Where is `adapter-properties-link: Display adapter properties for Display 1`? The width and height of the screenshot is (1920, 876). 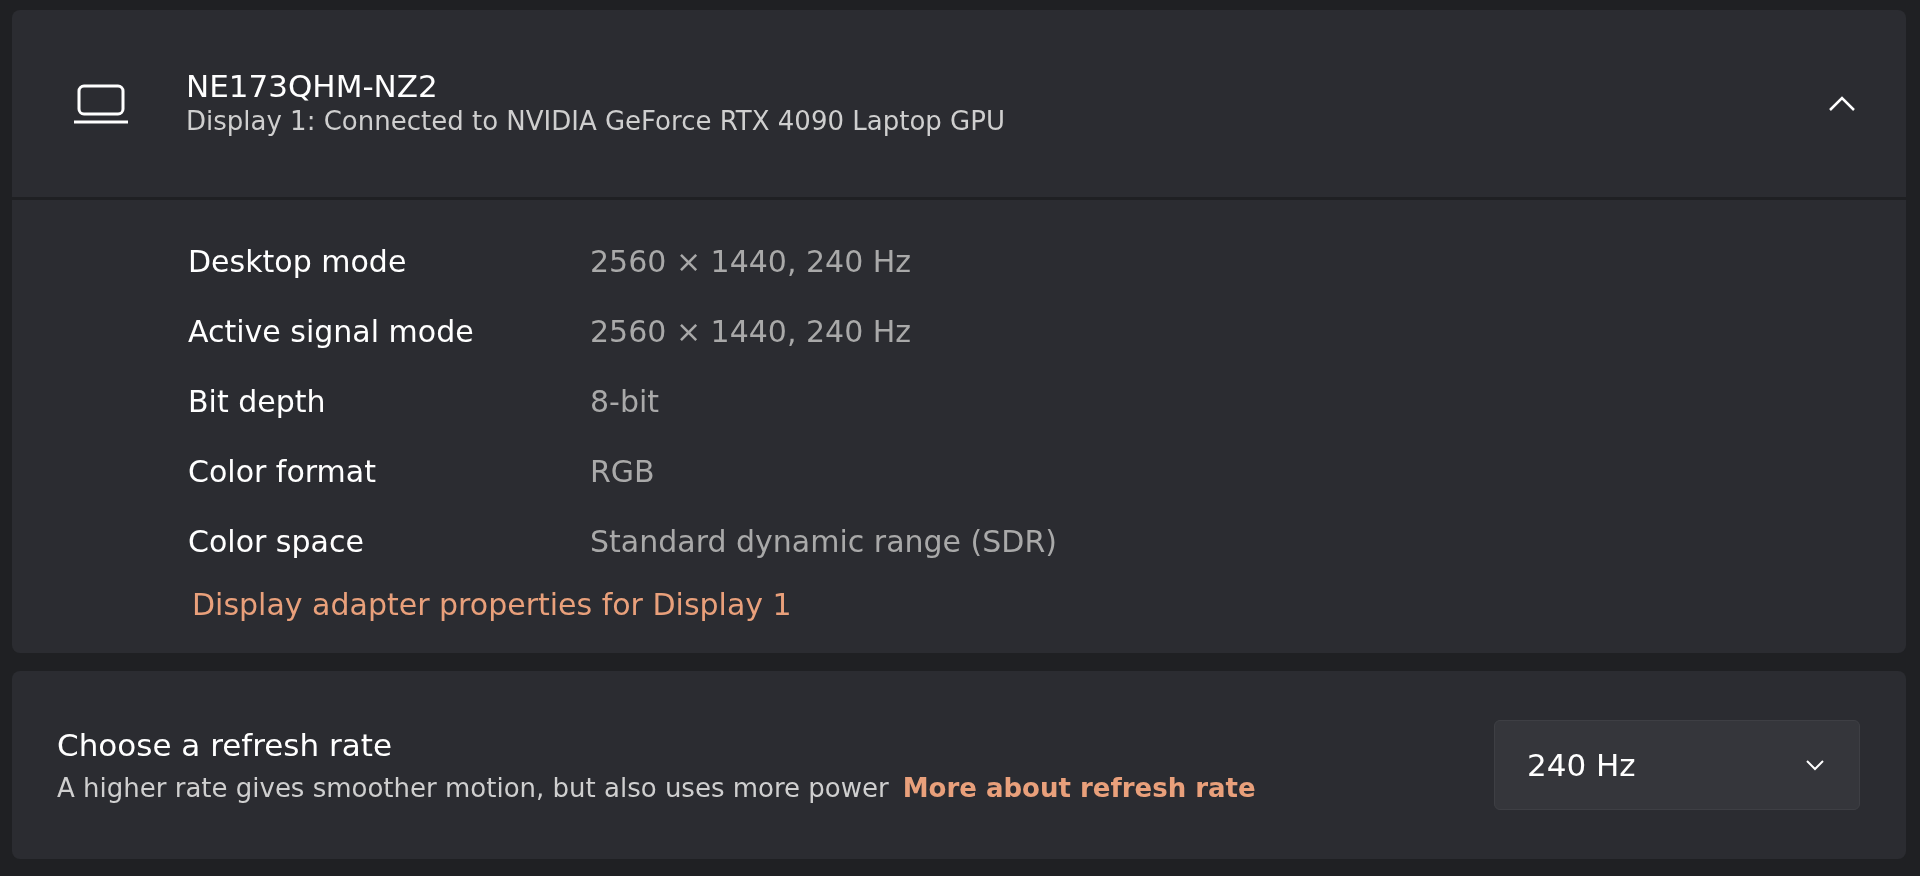
adapter-properties-link: Display adapter properties for Display 1 is located at coordinates (492, 604).